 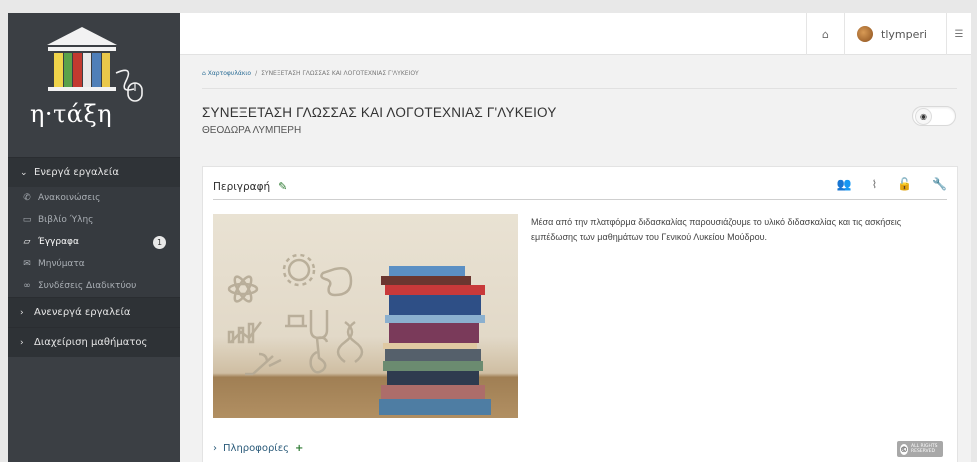 What do you see at coordinates (575, 34) in the screenshot?
I see `top-bar: ⌂ tlymperi ☰` at bounding box center [575, 34].